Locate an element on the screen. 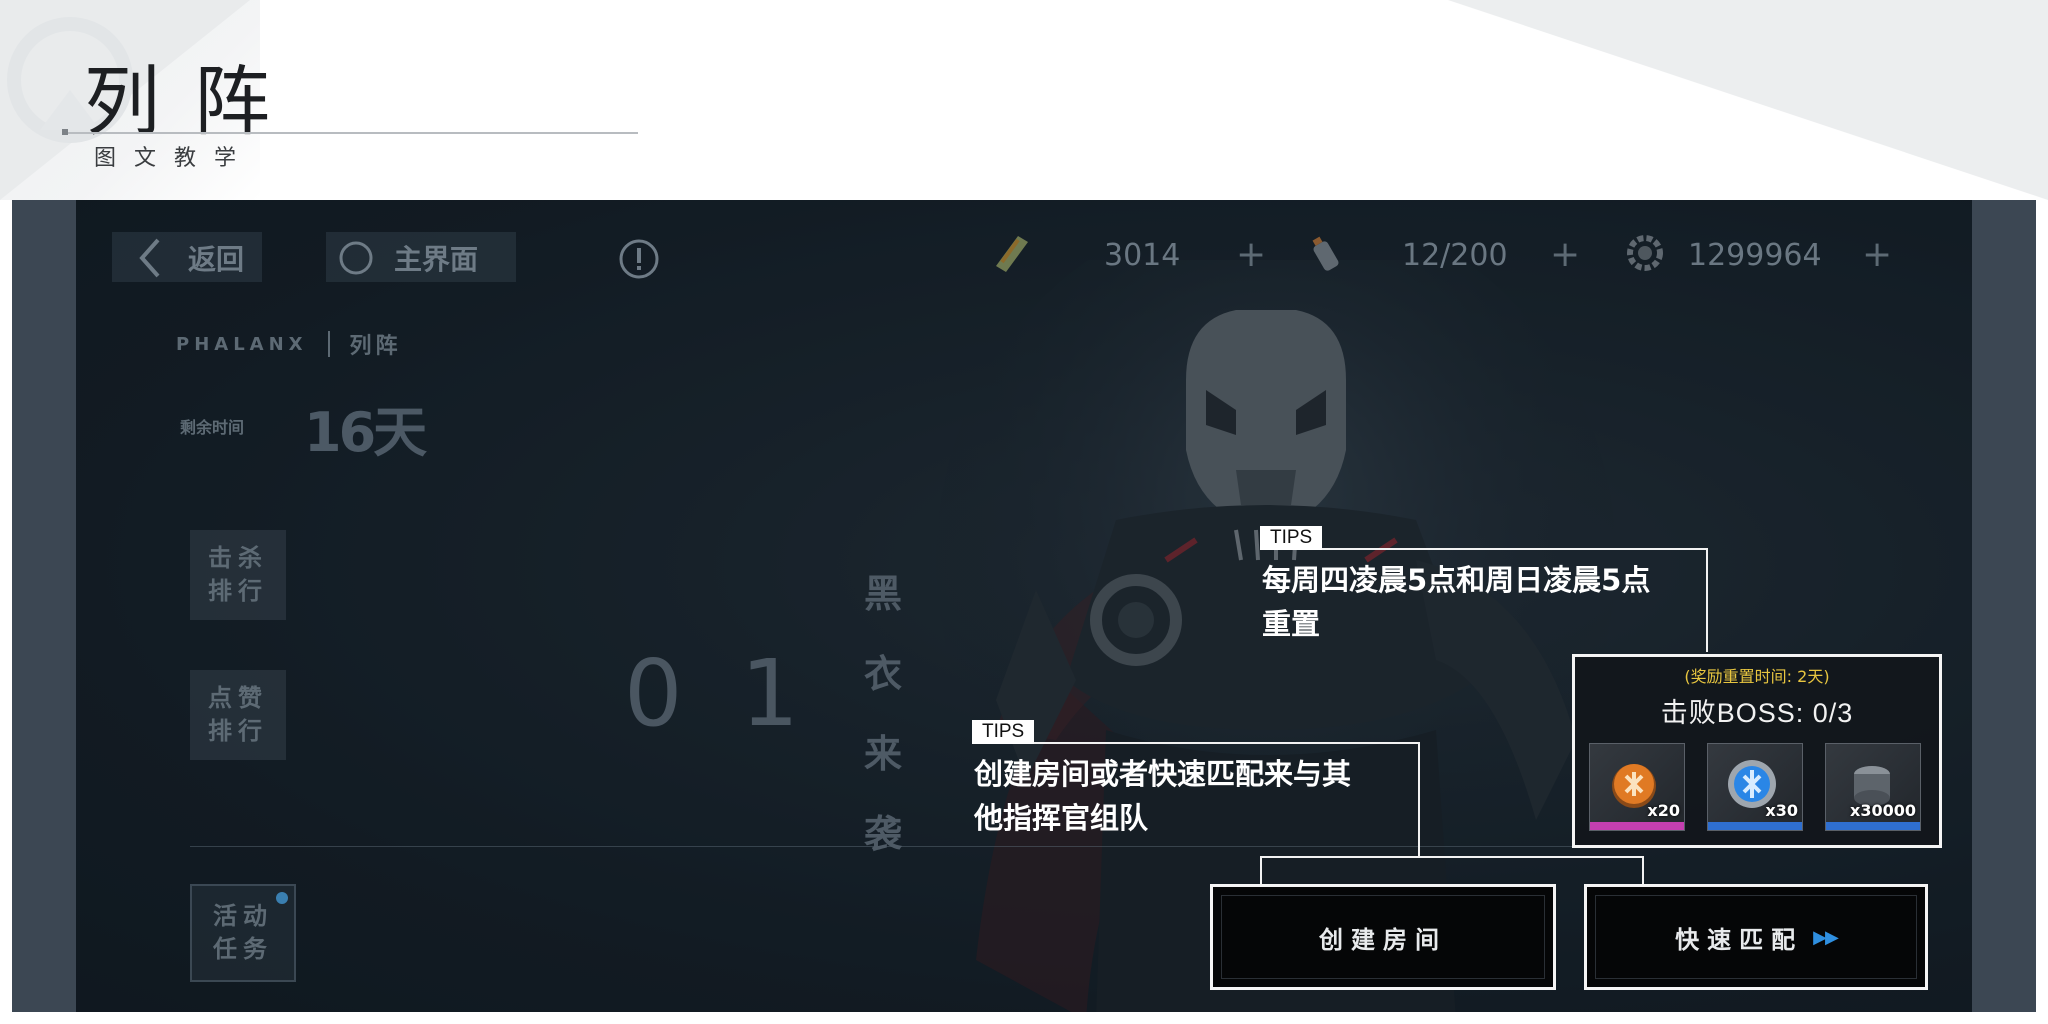 The width and height of the screenshot is (2048, 1024). like-ranking-label-line2: 排行 is located at coordinates (238, 731).